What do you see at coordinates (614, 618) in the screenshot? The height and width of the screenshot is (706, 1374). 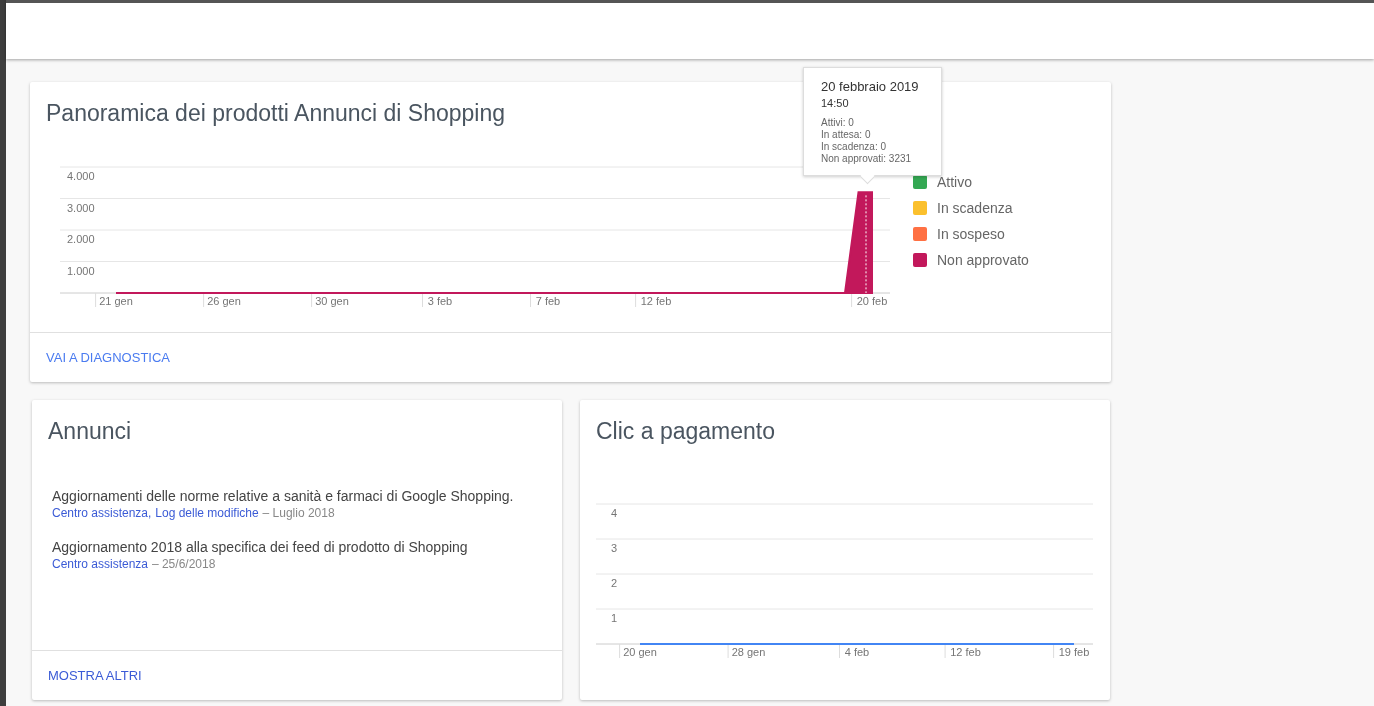 I see `y-tick-label: 1` at bounding box center [614, 618].